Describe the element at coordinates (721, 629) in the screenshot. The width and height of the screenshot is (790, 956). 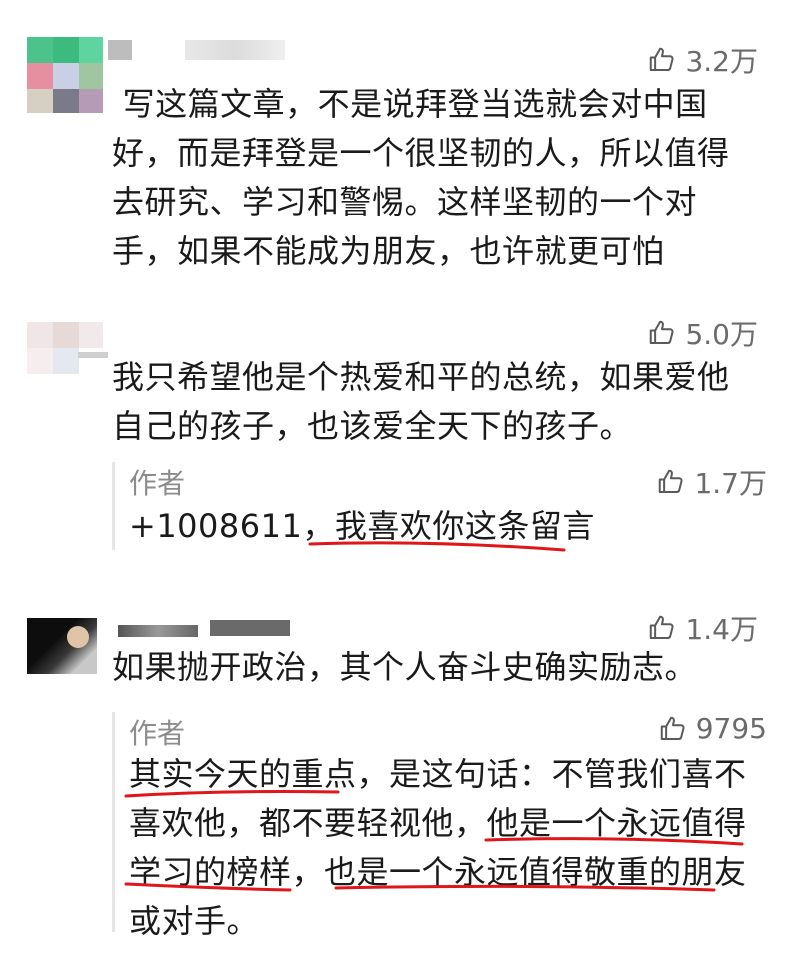
I see `like-count: 1.4万` at that location.